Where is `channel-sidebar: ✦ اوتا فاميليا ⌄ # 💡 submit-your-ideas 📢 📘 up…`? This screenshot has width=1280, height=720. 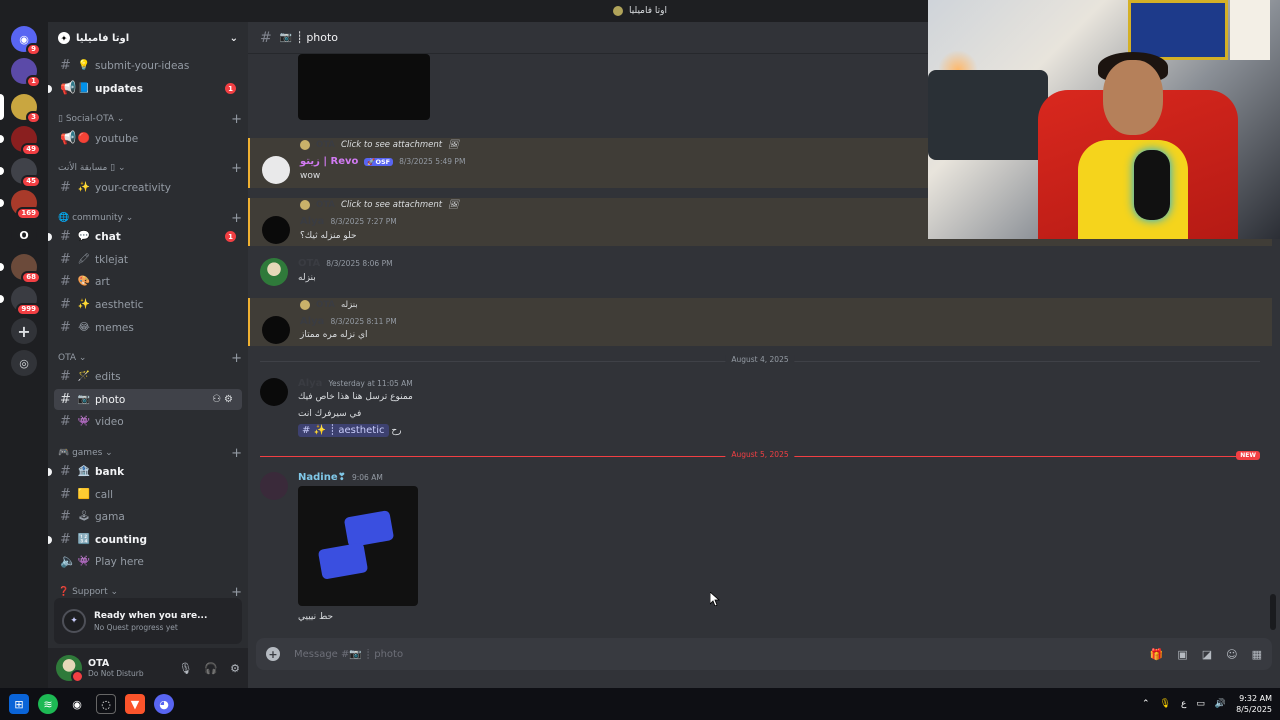 channel-sidebar: ✦ اوتا فاميليا ⌄ # 💡 submit-your-ideas 📢 📘 up… is located at coordinates (148, 355).